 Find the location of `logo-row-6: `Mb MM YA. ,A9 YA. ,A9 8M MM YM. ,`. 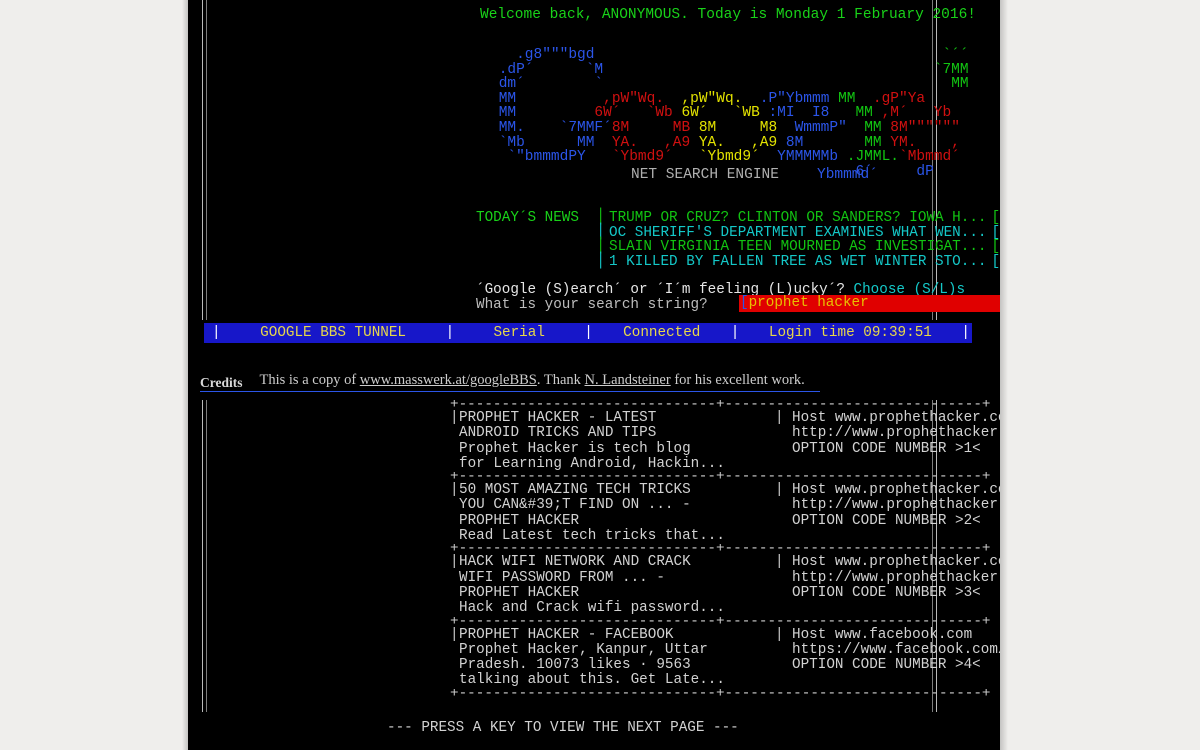

logo-row-6: `Mb MM YA. ,A9 YA. ,A9 8M MM YM. , is located at coordinates (729, 142).